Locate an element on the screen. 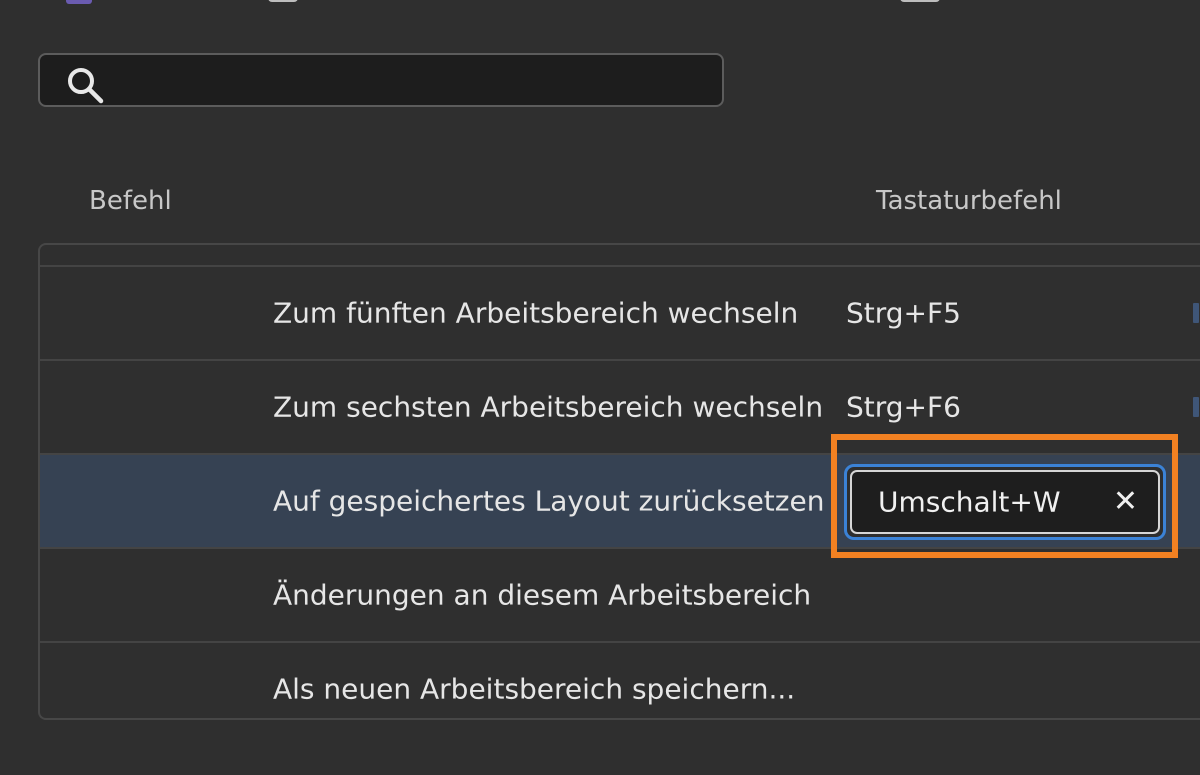  command-label: Zum fünften Arbeitsbereich wechseln is located at coordinates (536, 313).